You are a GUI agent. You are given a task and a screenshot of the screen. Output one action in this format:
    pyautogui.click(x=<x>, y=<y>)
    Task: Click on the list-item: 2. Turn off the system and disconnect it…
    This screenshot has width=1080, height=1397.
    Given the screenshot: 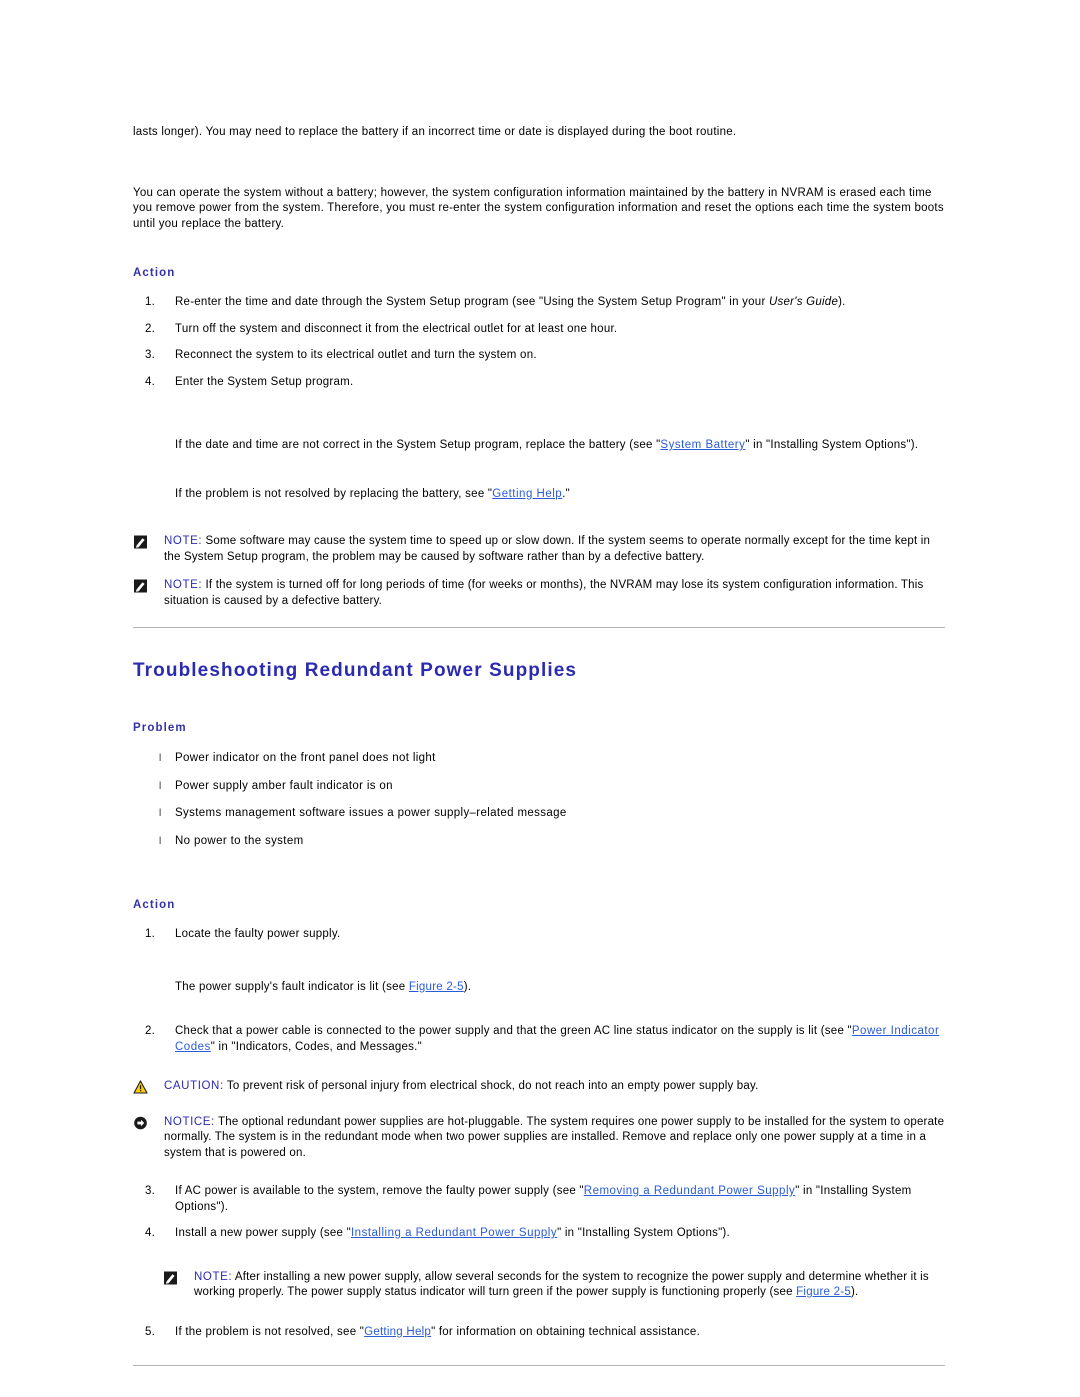 What is the action you would take?
    pyautogui.click(x=539, y=330)
    